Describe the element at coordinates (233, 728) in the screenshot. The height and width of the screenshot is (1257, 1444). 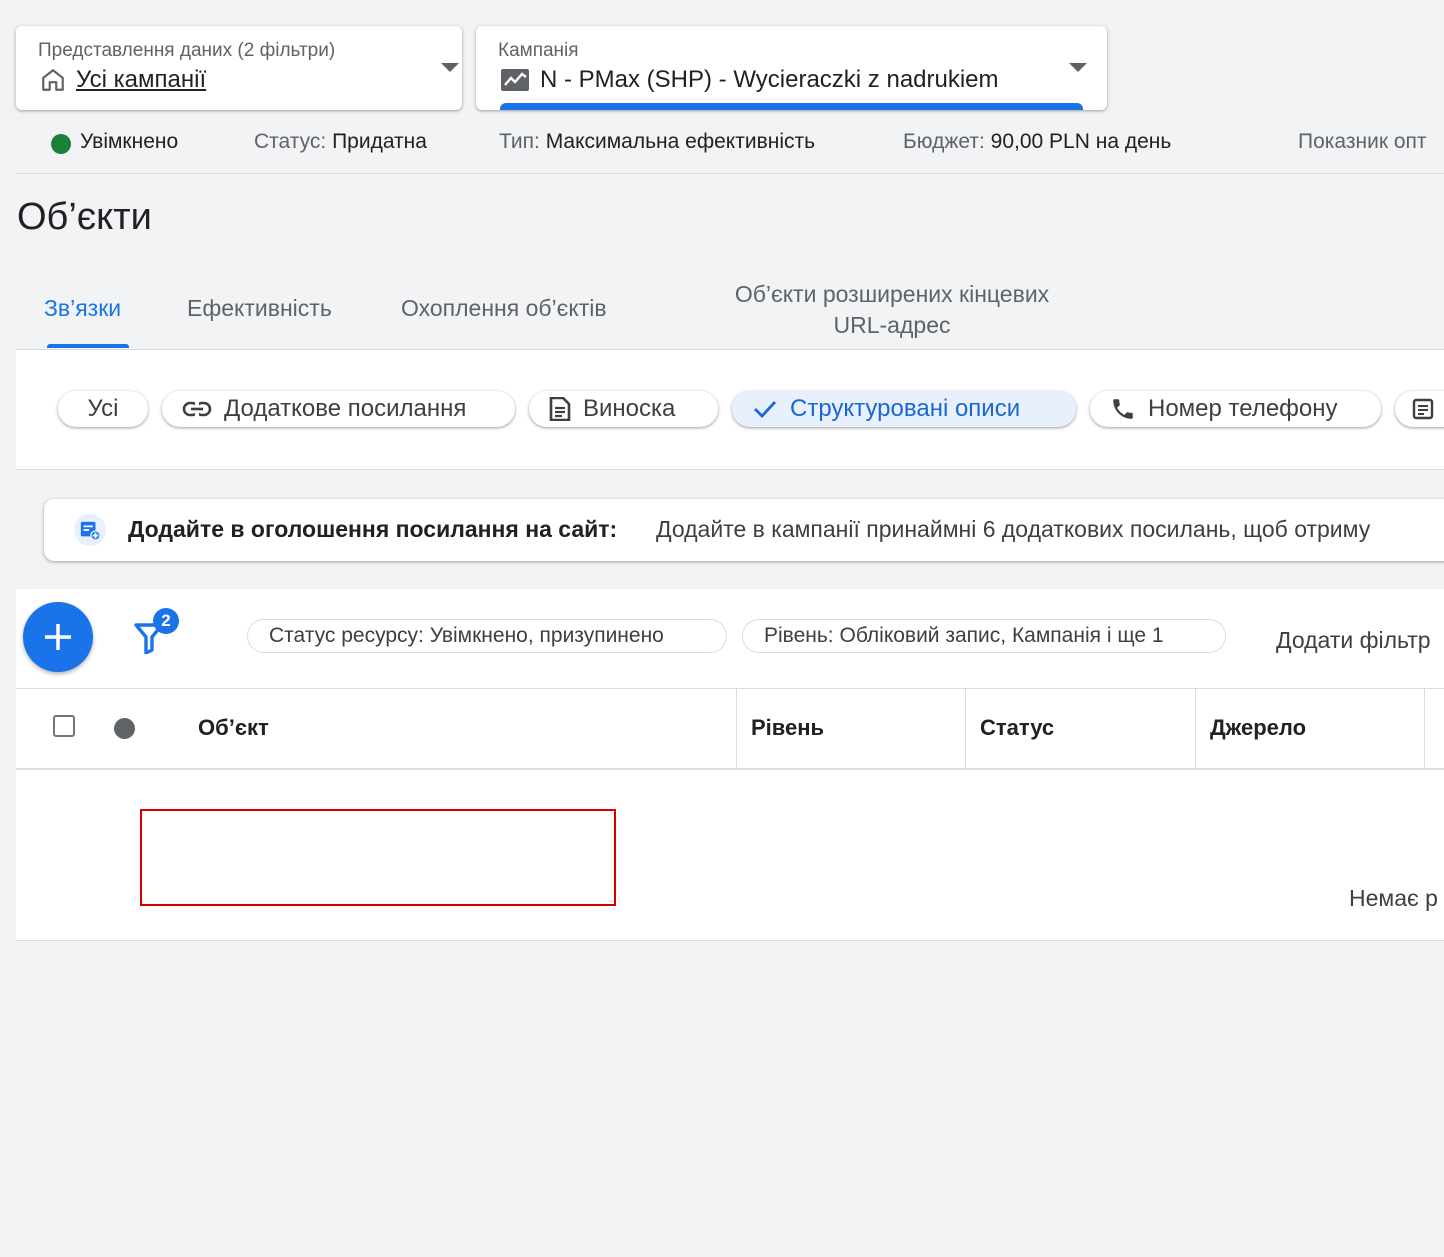
I see `column-header-asset: Об’єкт` at that location.